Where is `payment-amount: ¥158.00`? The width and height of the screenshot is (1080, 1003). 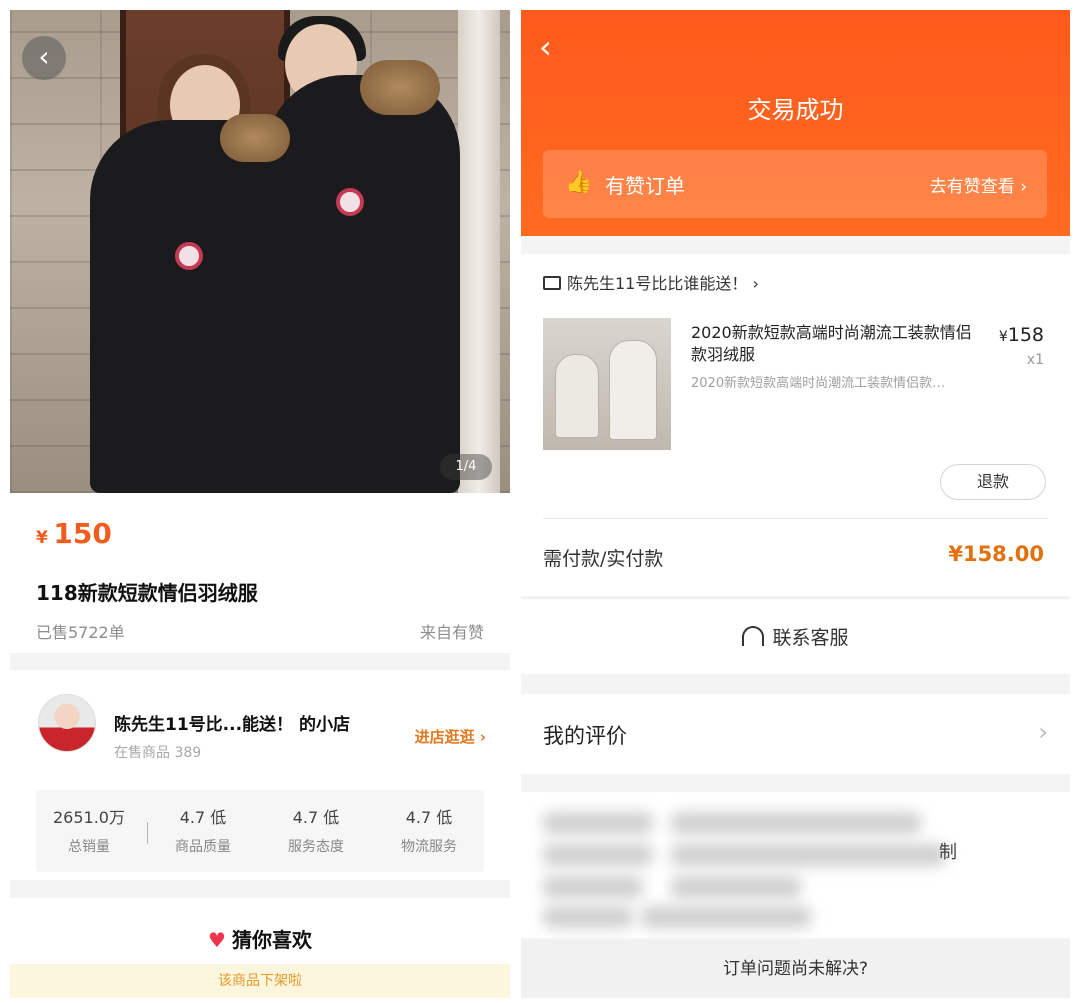 payment-amount: ¥158.00 is located at coordinates (996, 554).